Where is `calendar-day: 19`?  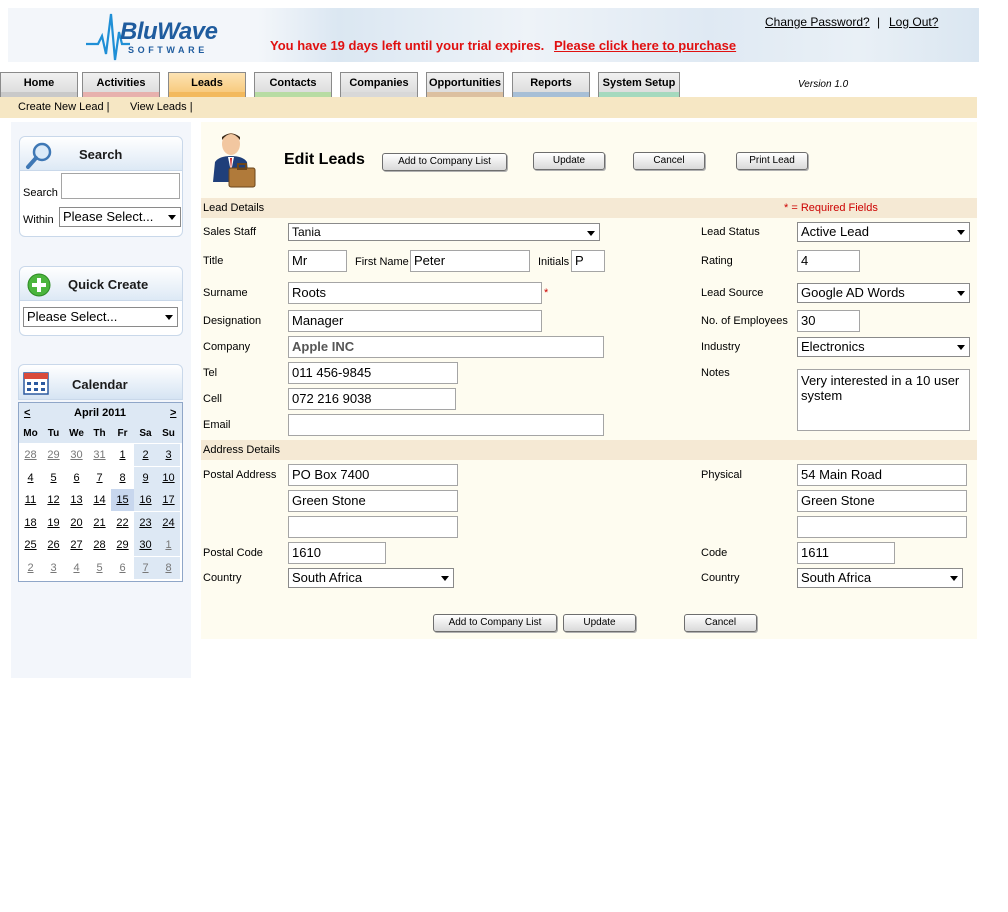
calendar-day: 19 is located at coordinates (53, 523).